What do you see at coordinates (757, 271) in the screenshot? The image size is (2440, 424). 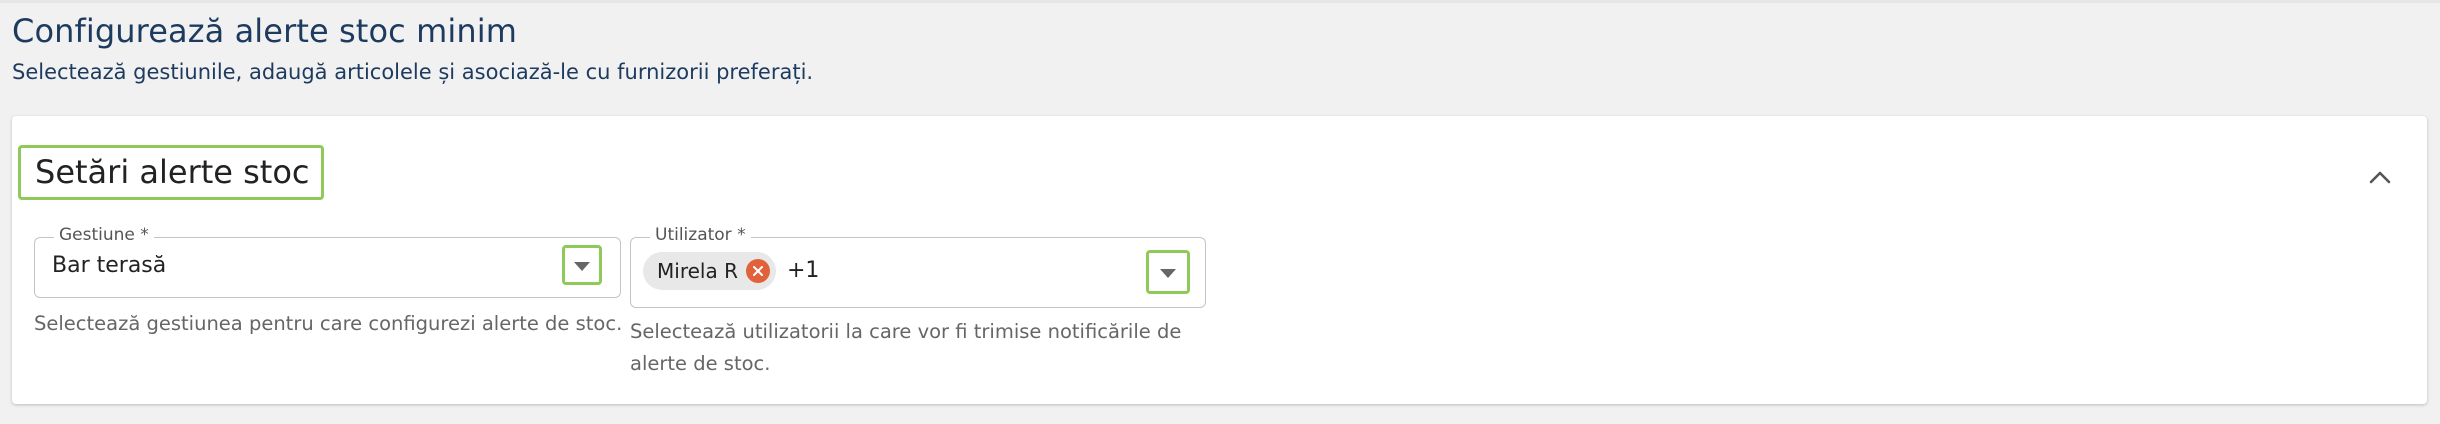 I see `remove-chip-icon` at bounding box center [757, 271].